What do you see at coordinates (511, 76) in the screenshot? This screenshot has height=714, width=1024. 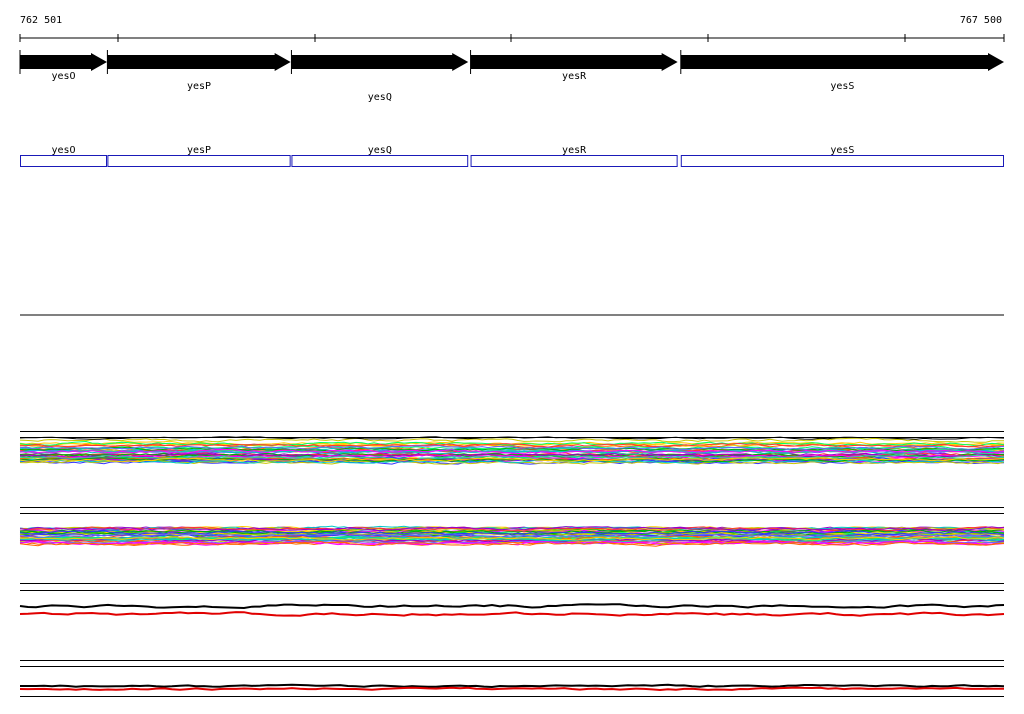 I see `gene-arrow-track: yesO yesP yesQ yesR yesS` at bounding box center [511, 76].